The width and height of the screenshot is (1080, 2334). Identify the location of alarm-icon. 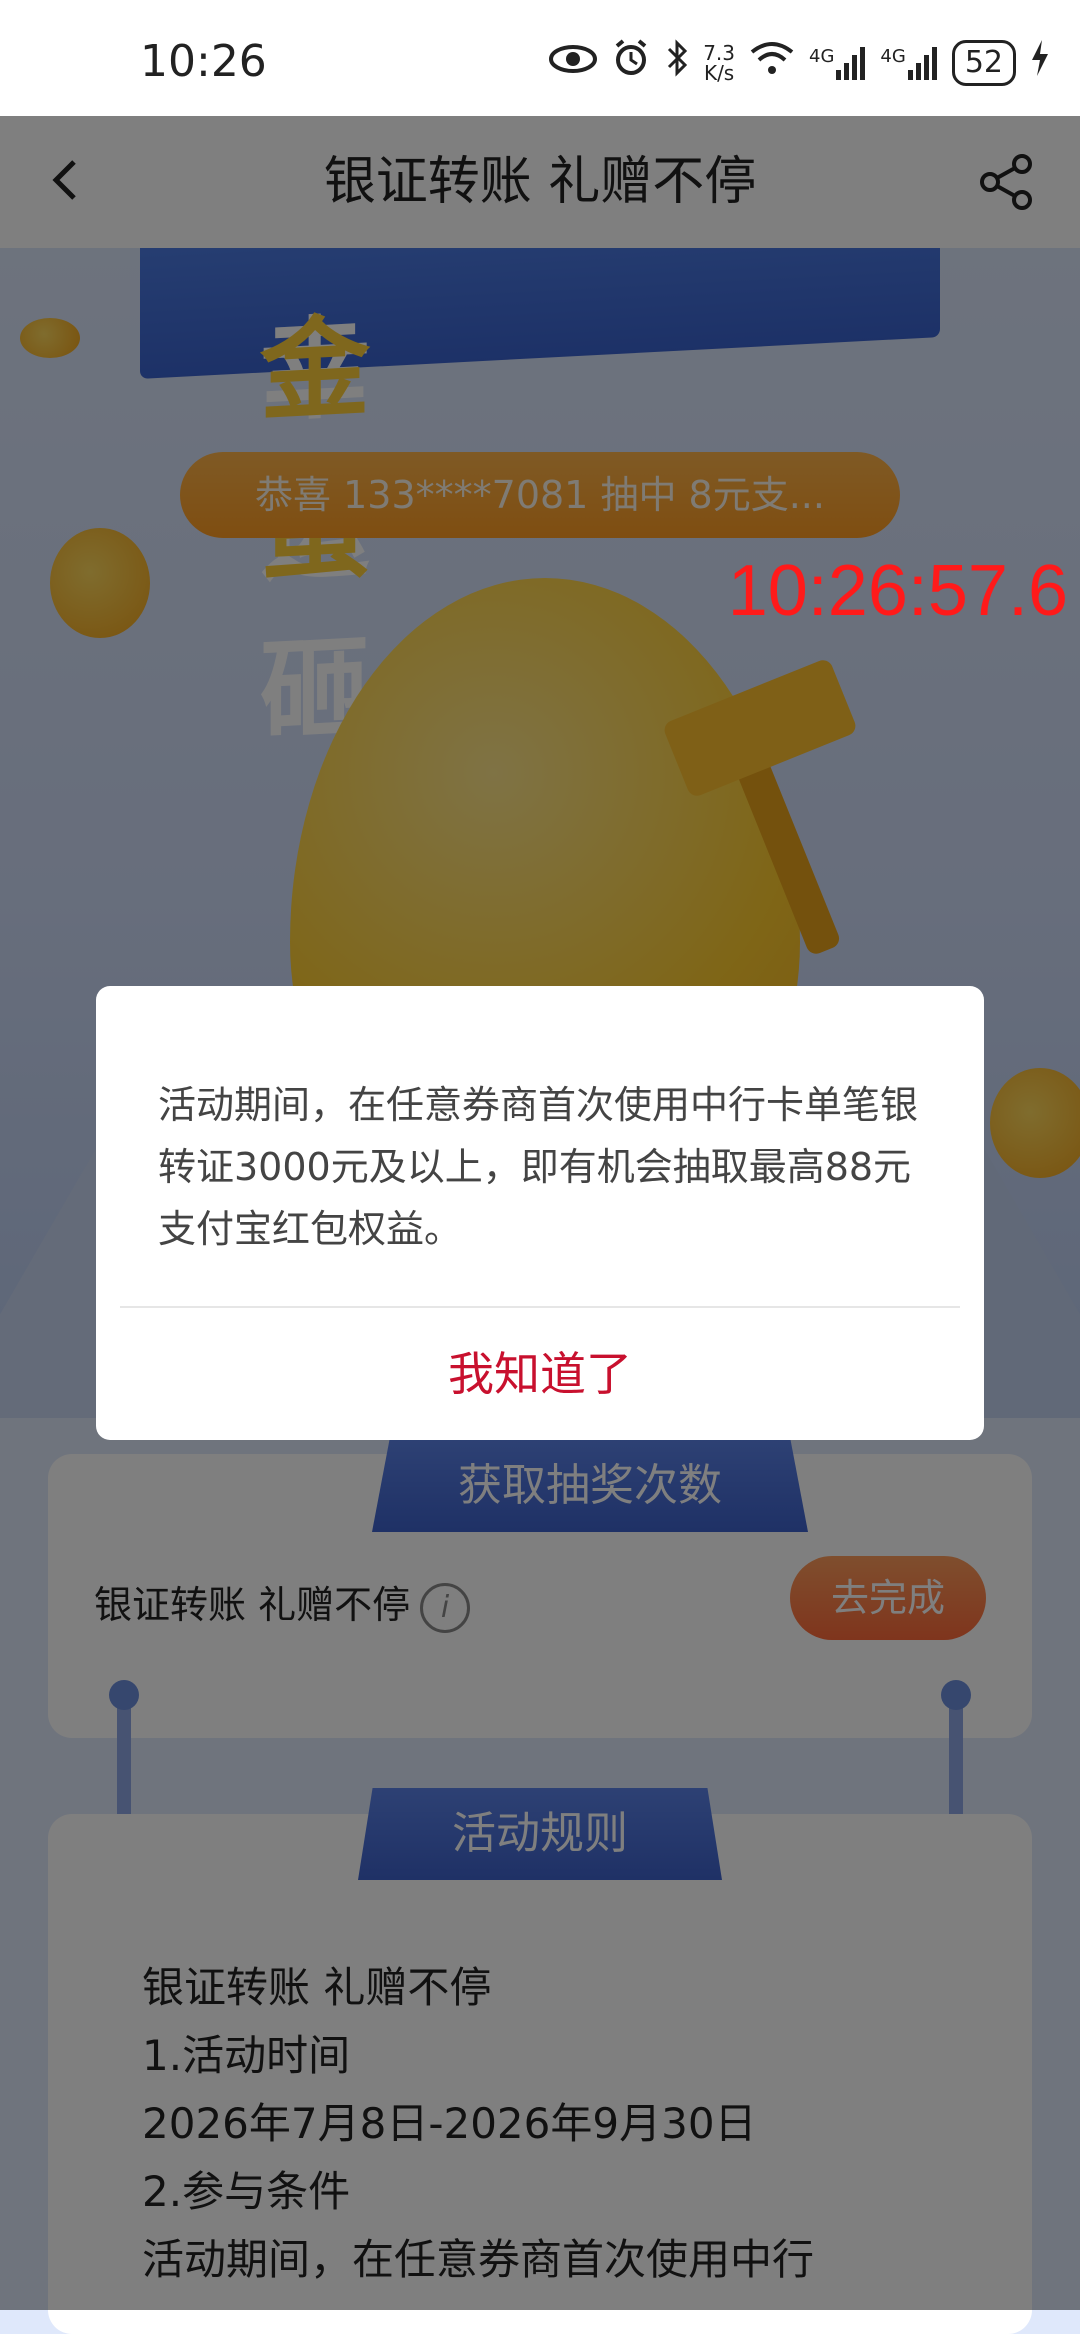
(631, 62).